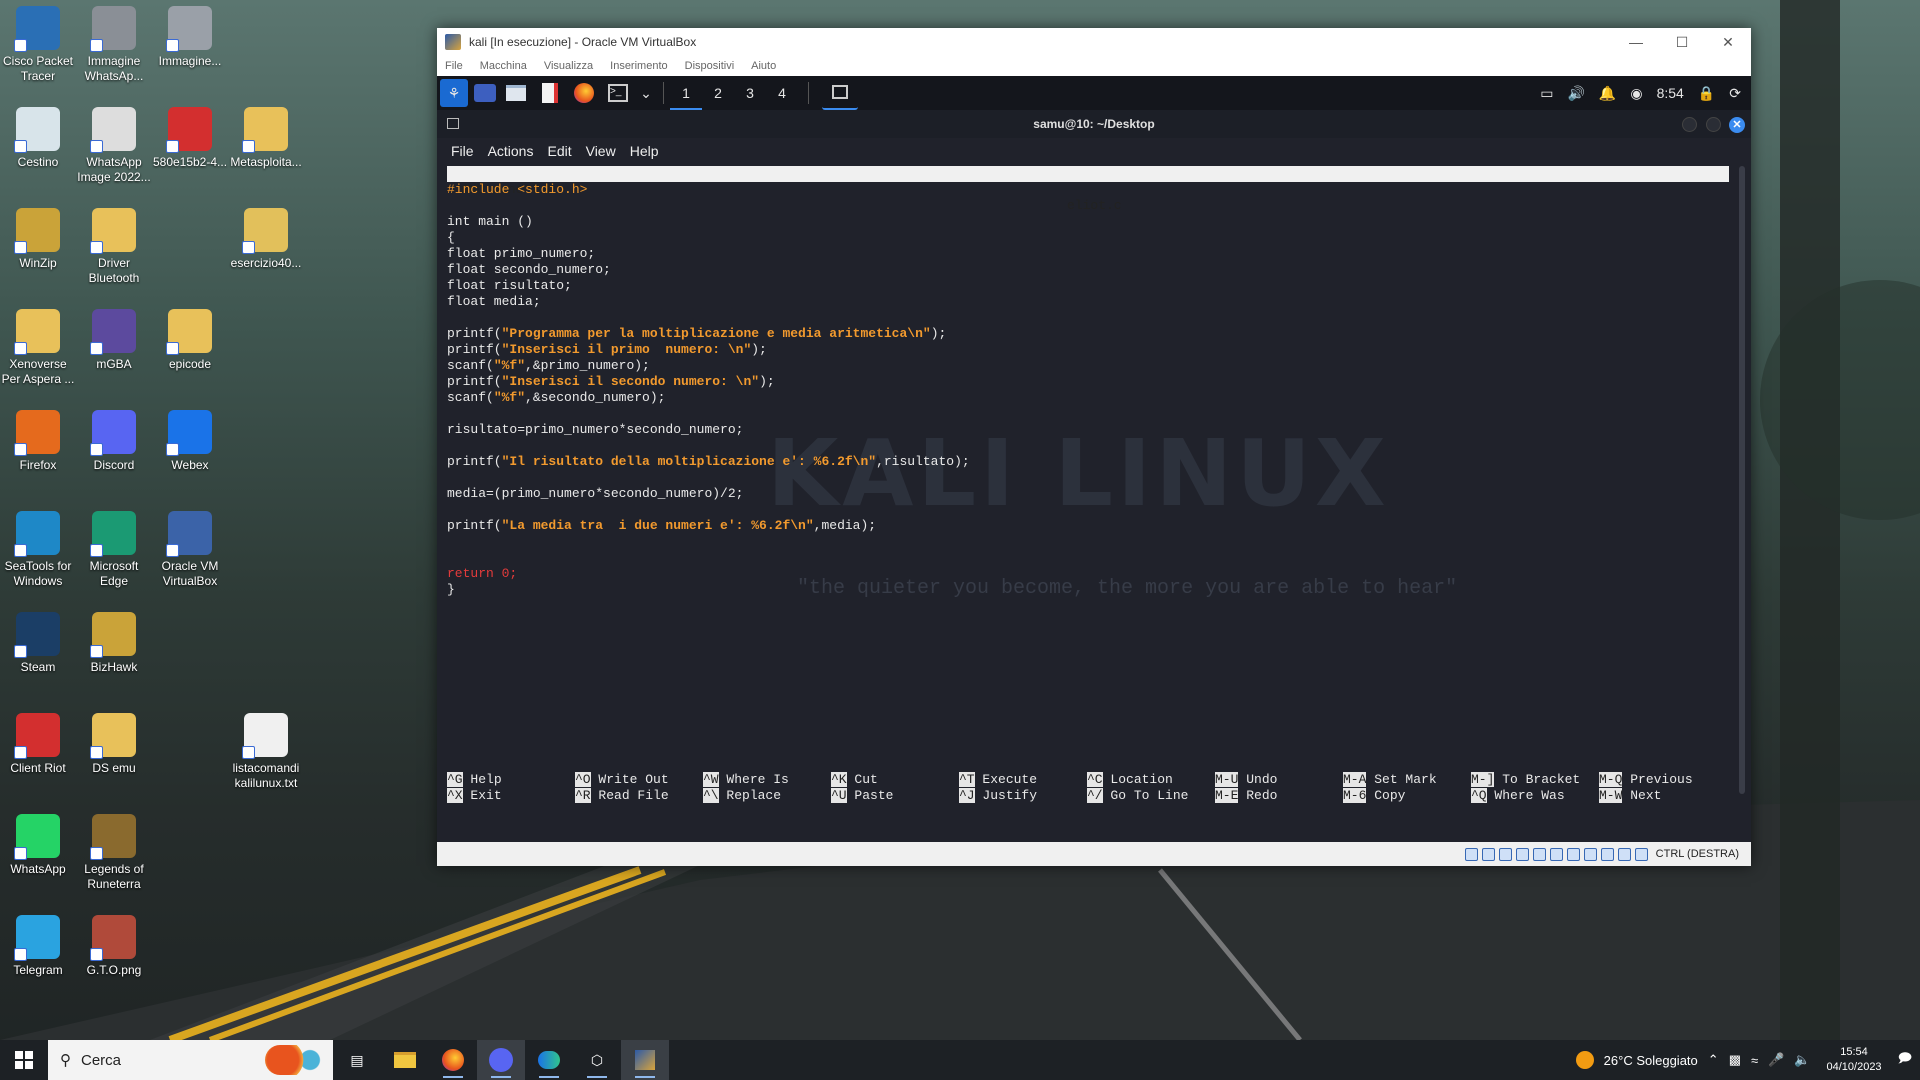 The width and height of the screenshot is (1920, 1080). What do you see at coordinates (1590, 854) in the screenshot?
I see `recording-icon` at bounding box center [1590, 854].